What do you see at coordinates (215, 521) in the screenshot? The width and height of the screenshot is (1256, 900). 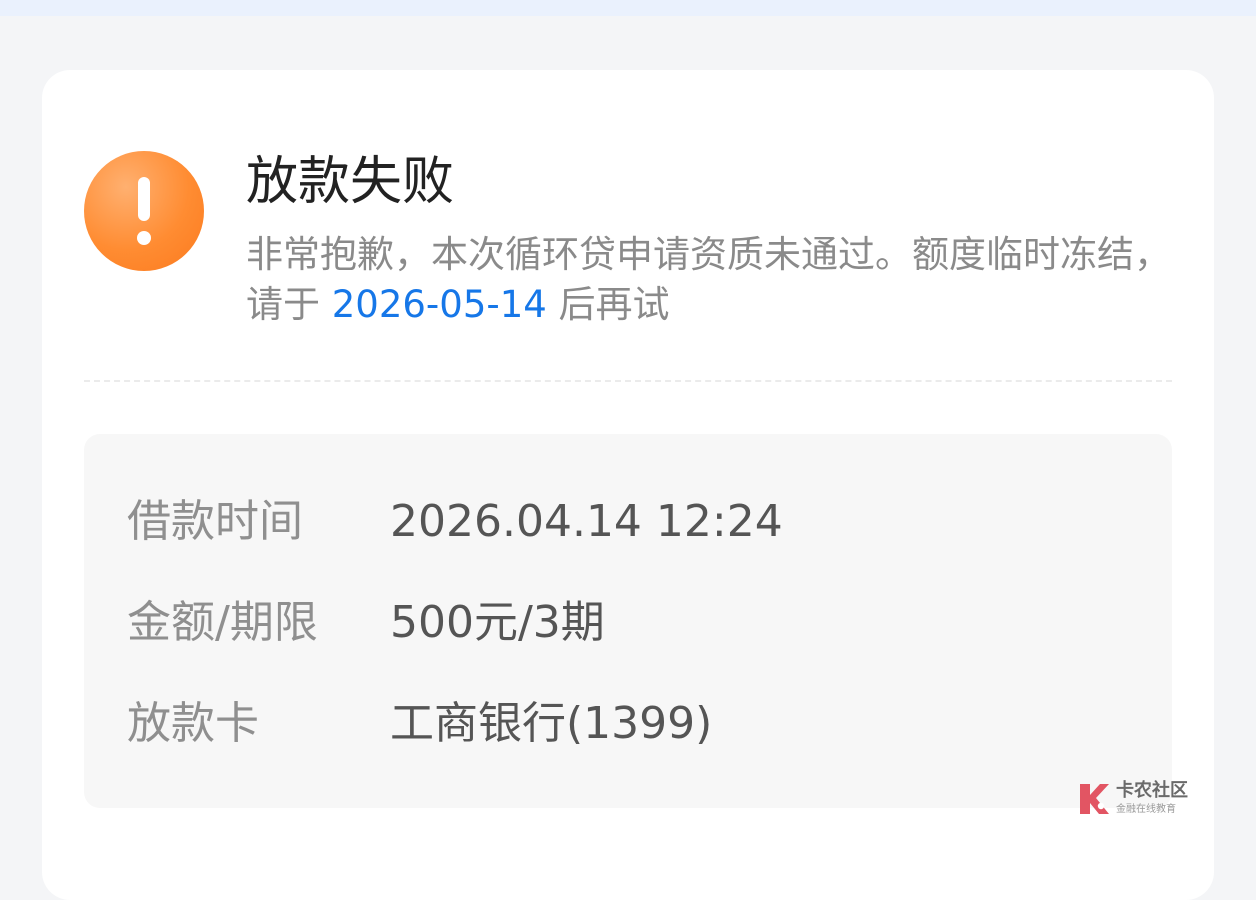 I see `loan-time-label: 借款时间` at bounding box center [215, 521].